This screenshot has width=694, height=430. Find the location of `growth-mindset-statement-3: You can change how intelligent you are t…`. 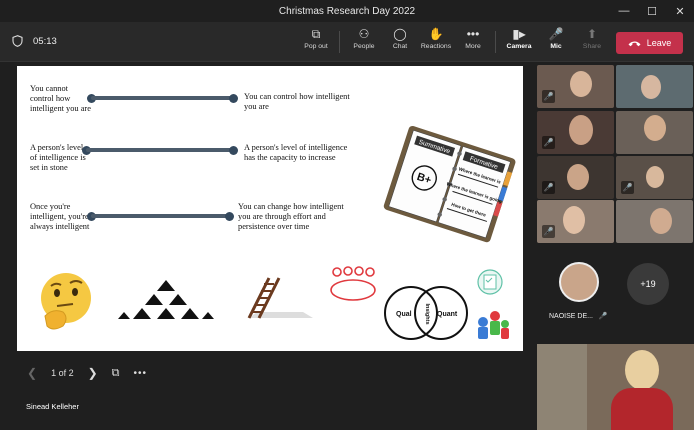

growth-mindset-statement-3: You can change how intelligent you are t… is located at coordinates (291, 216).